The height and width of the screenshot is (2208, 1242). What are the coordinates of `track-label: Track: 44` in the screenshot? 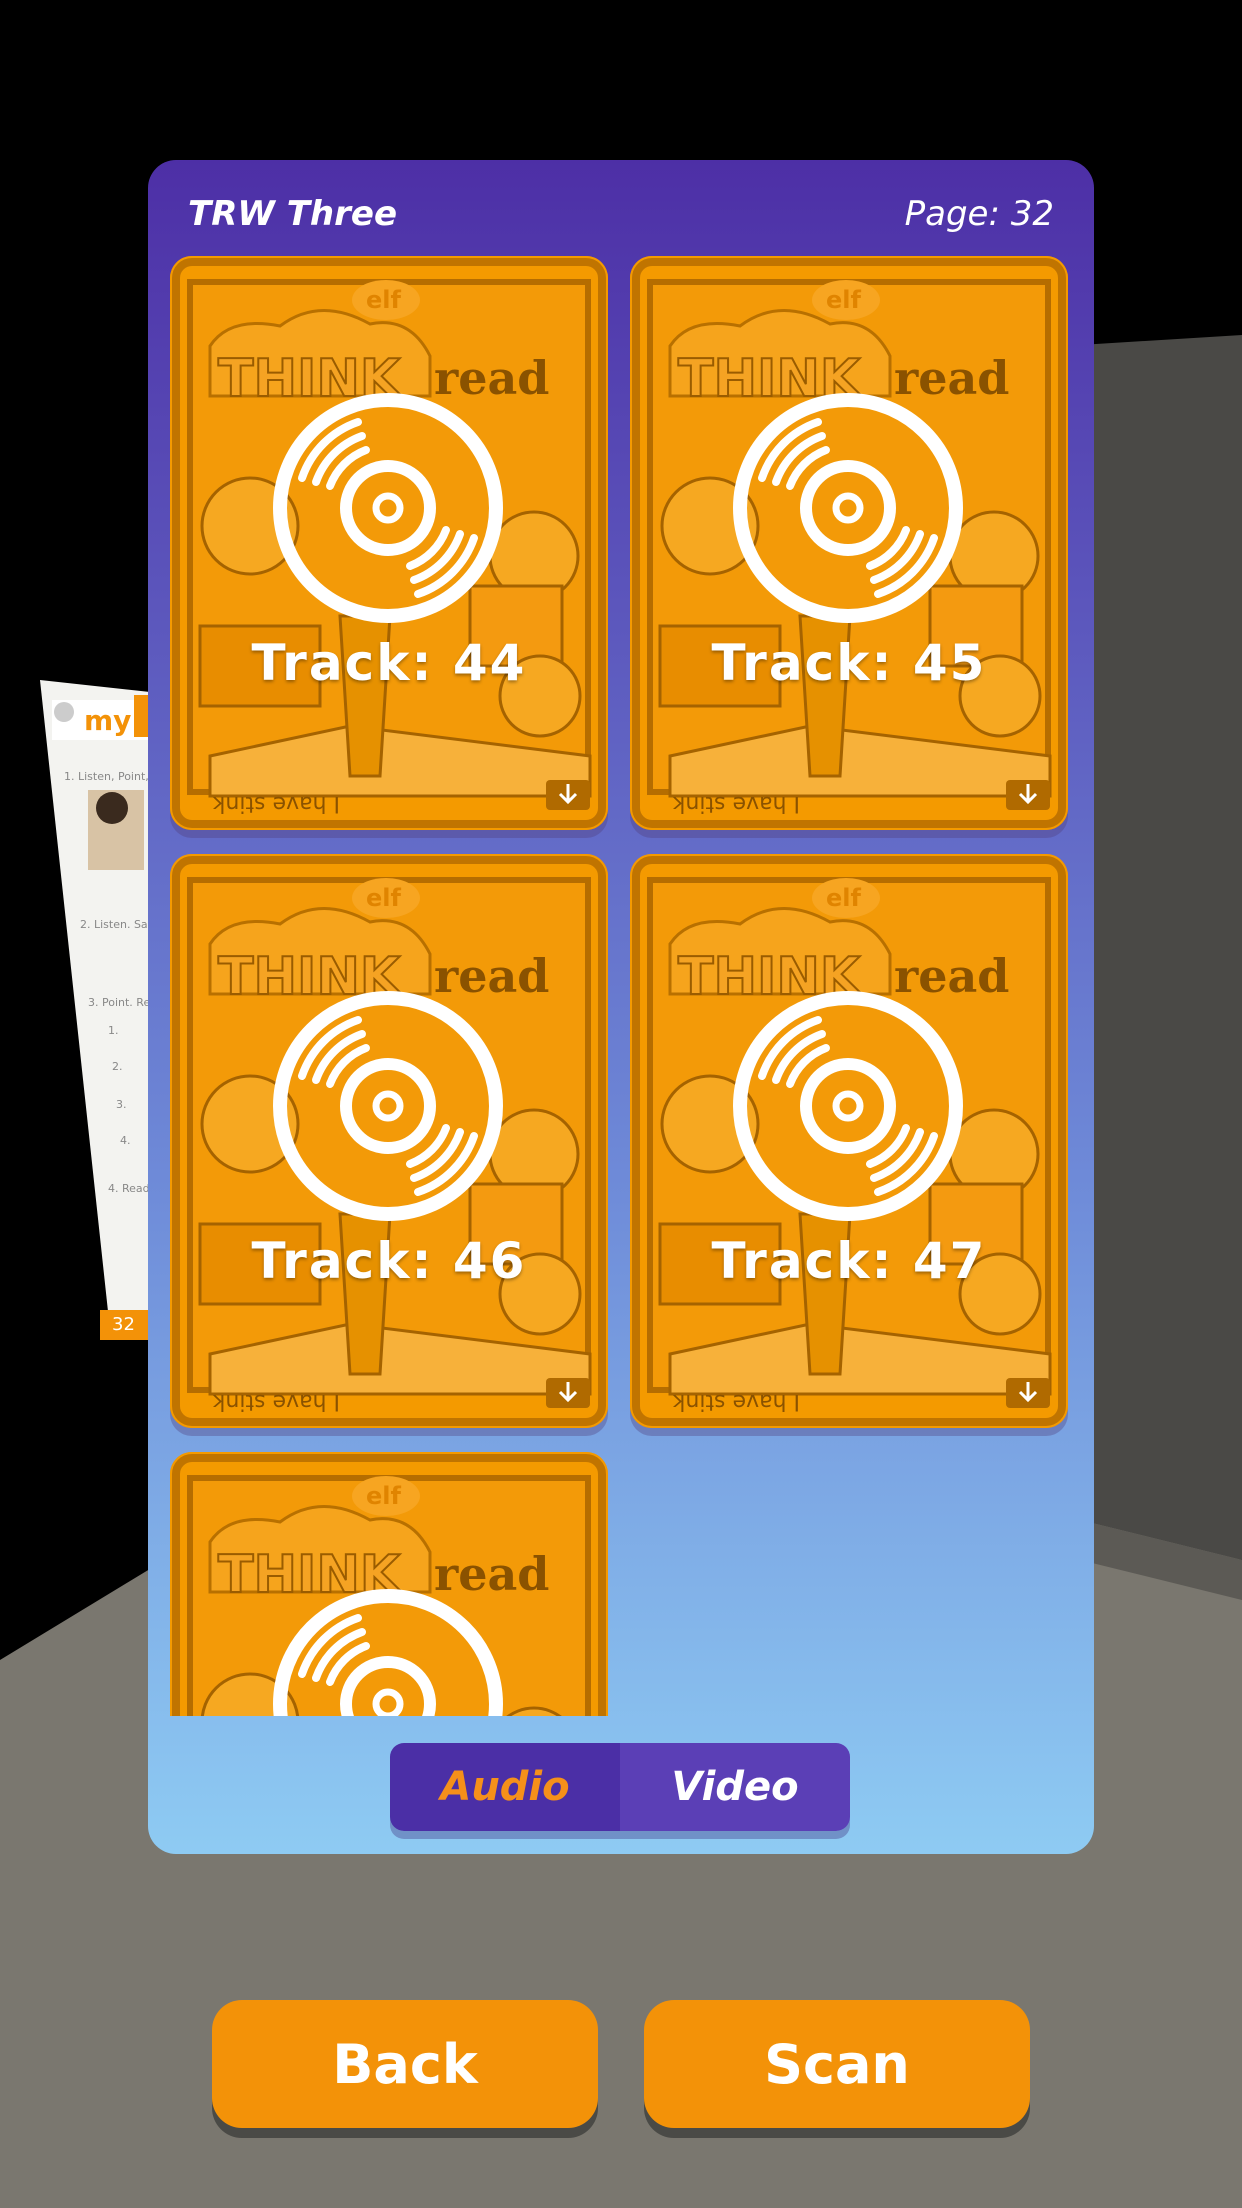 It's located at (389, 663).